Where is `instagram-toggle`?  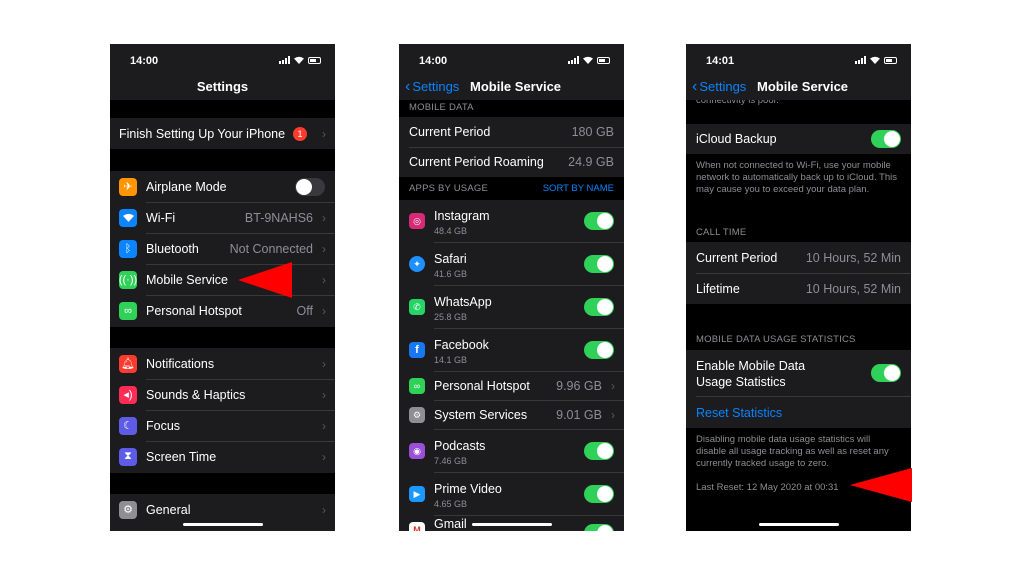
instagram-toggle is located at coordinates (599, 221).